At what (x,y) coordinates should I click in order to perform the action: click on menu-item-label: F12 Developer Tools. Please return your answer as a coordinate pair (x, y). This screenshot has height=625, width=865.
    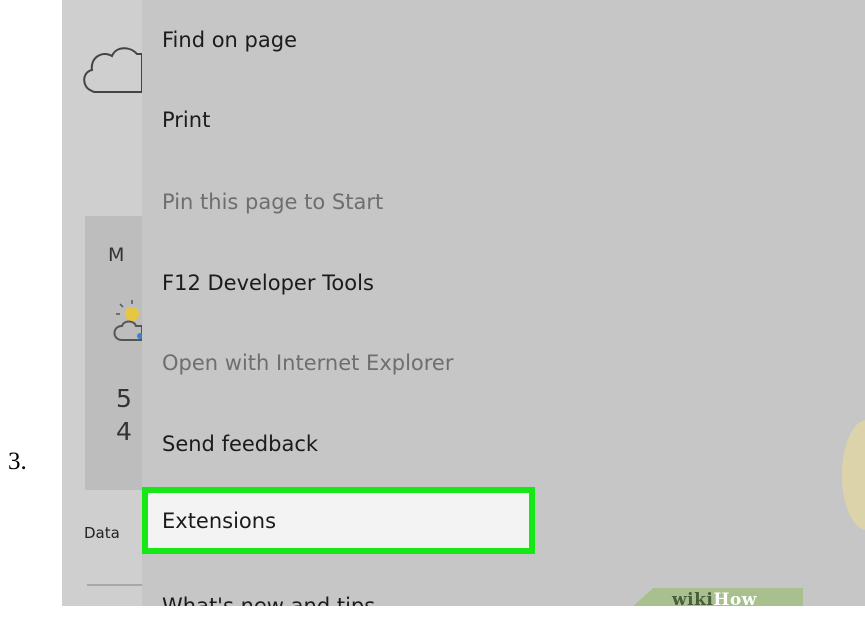
    Looking at the image, I should click on (268, 283).